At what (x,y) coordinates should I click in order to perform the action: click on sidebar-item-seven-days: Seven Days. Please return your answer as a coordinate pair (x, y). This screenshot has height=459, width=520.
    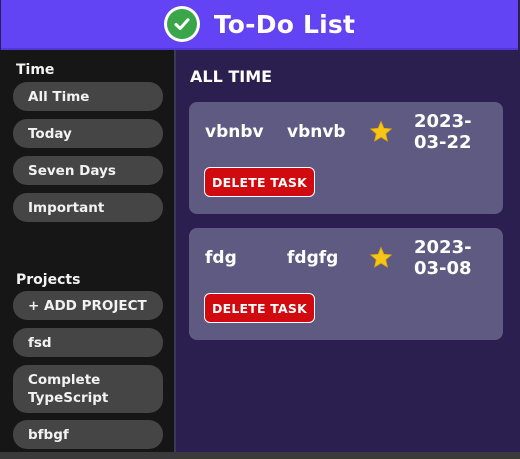
    Looking at the image, I should click on (88, 170).